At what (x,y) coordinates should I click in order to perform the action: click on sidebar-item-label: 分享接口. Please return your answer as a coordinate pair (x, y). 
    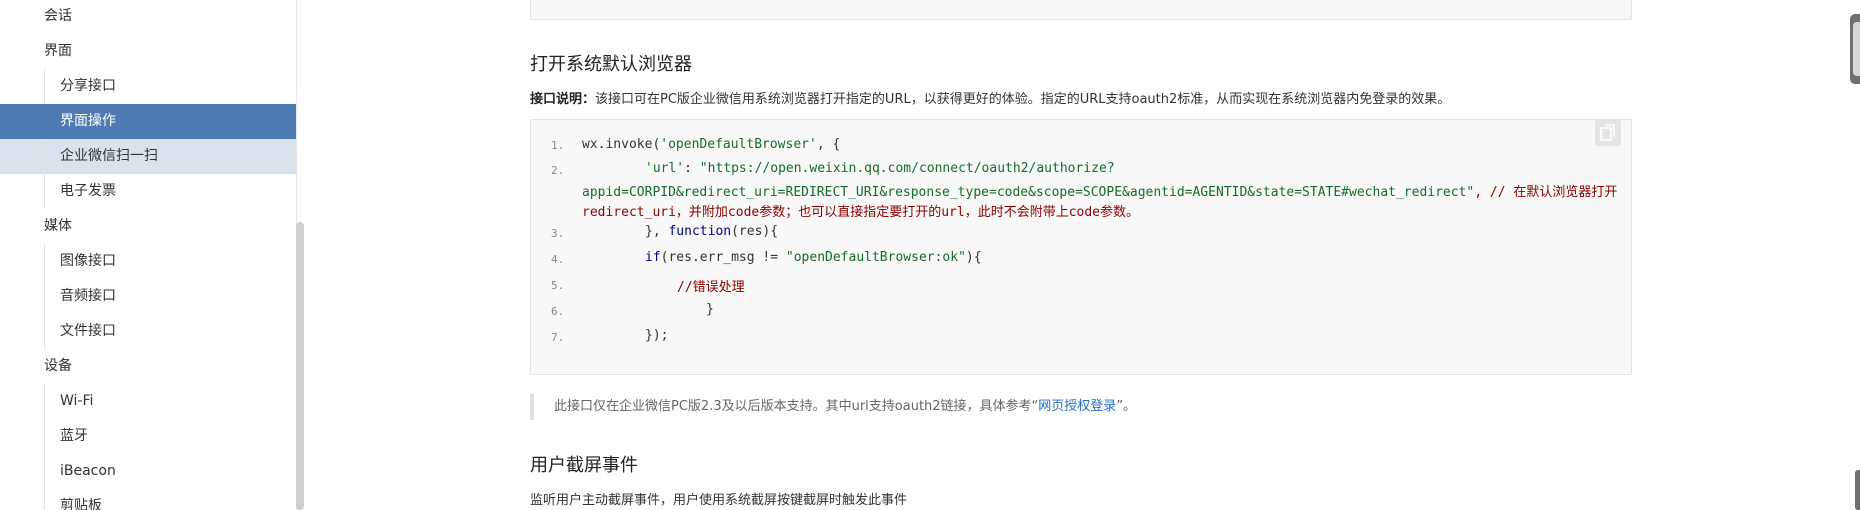
    Looking at the image, I should click on (88, 86).